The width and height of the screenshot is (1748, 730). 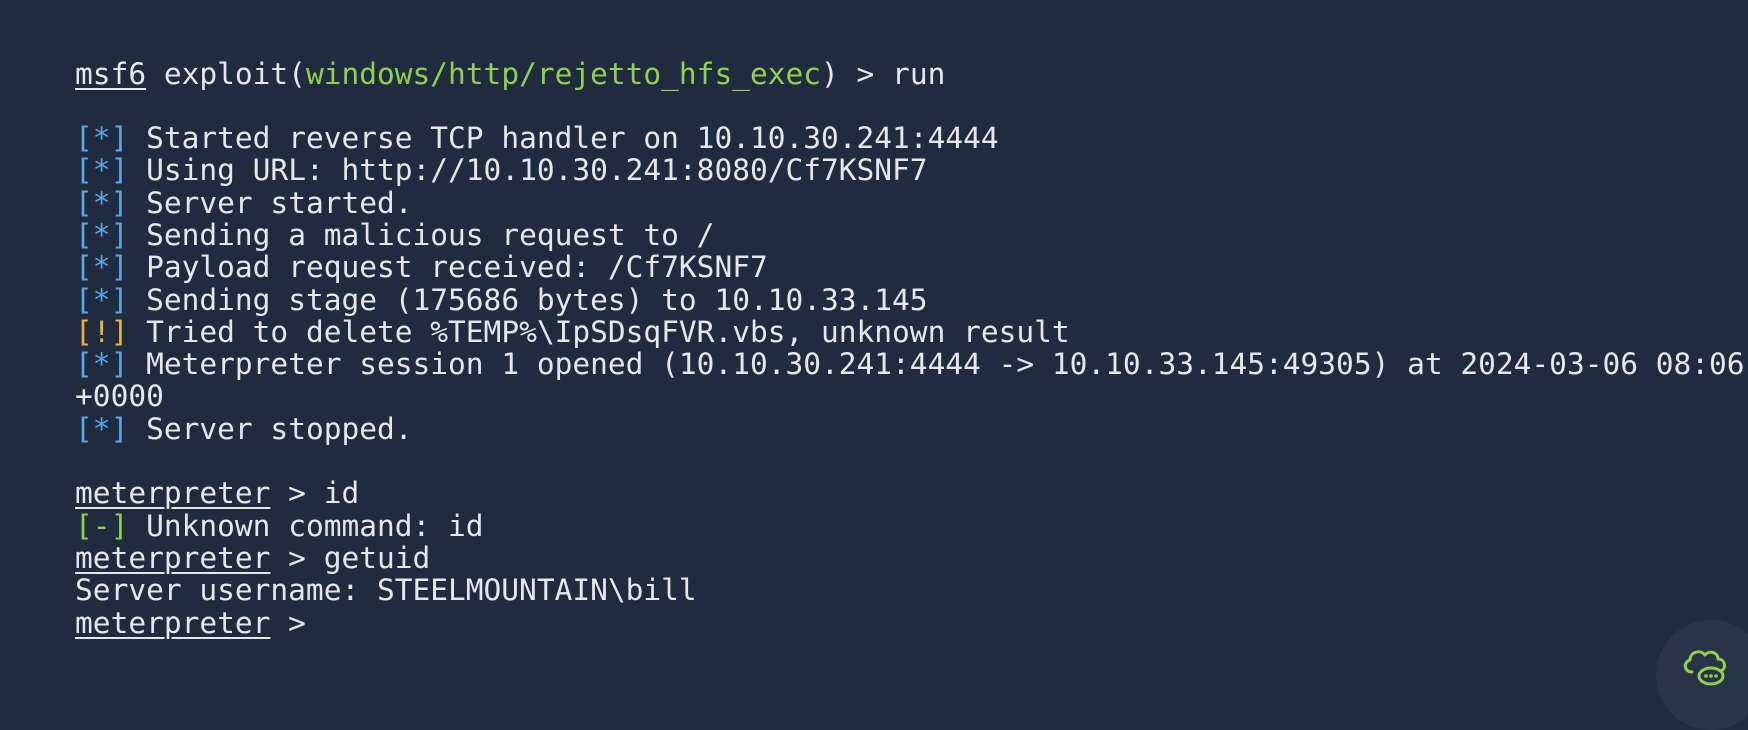 What do you see at coordinates (1705, 668) in the screenshot?
I see `cloud-chat-icon` at bounding box center [1705, 668].